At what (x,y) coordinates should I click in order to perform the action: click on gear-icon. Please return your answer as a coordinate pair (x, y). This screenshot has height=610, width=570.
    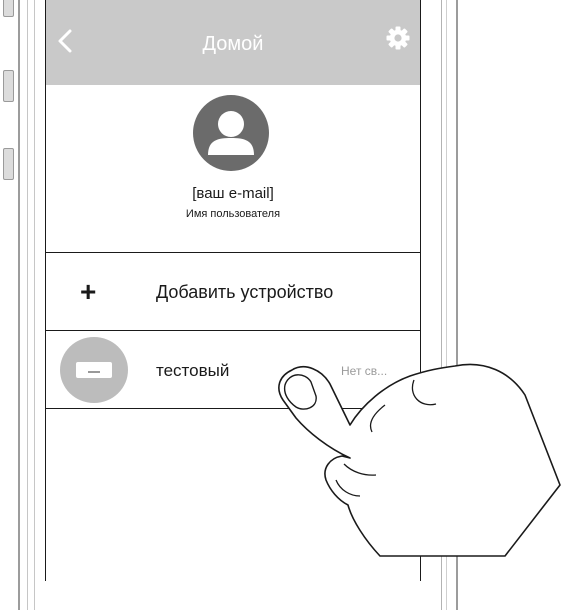
    Looking at the image, I should click on (398, 38).